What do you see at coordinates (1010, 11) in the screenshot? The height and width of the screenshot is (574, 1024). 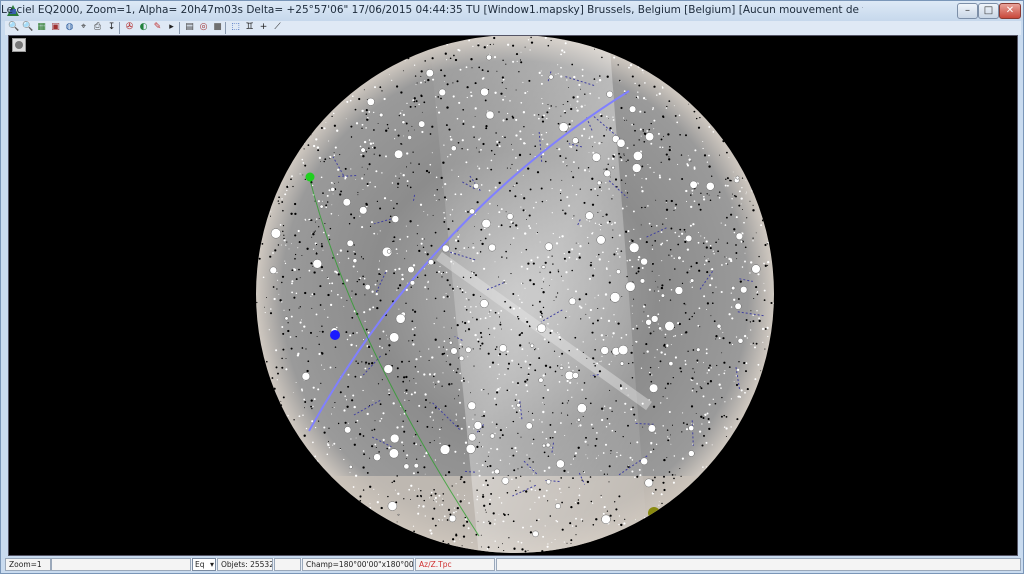 I see `close-button: ✕` at bounding box center [1010, 11].